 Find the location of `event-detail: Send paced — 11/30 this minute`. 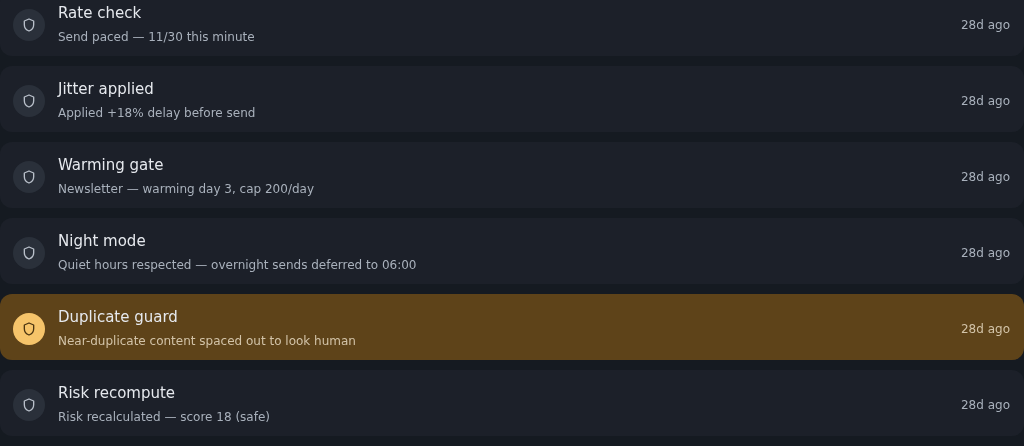

event-detail: Send paced — 11/30 this minute is located at coordinates (157, 37).